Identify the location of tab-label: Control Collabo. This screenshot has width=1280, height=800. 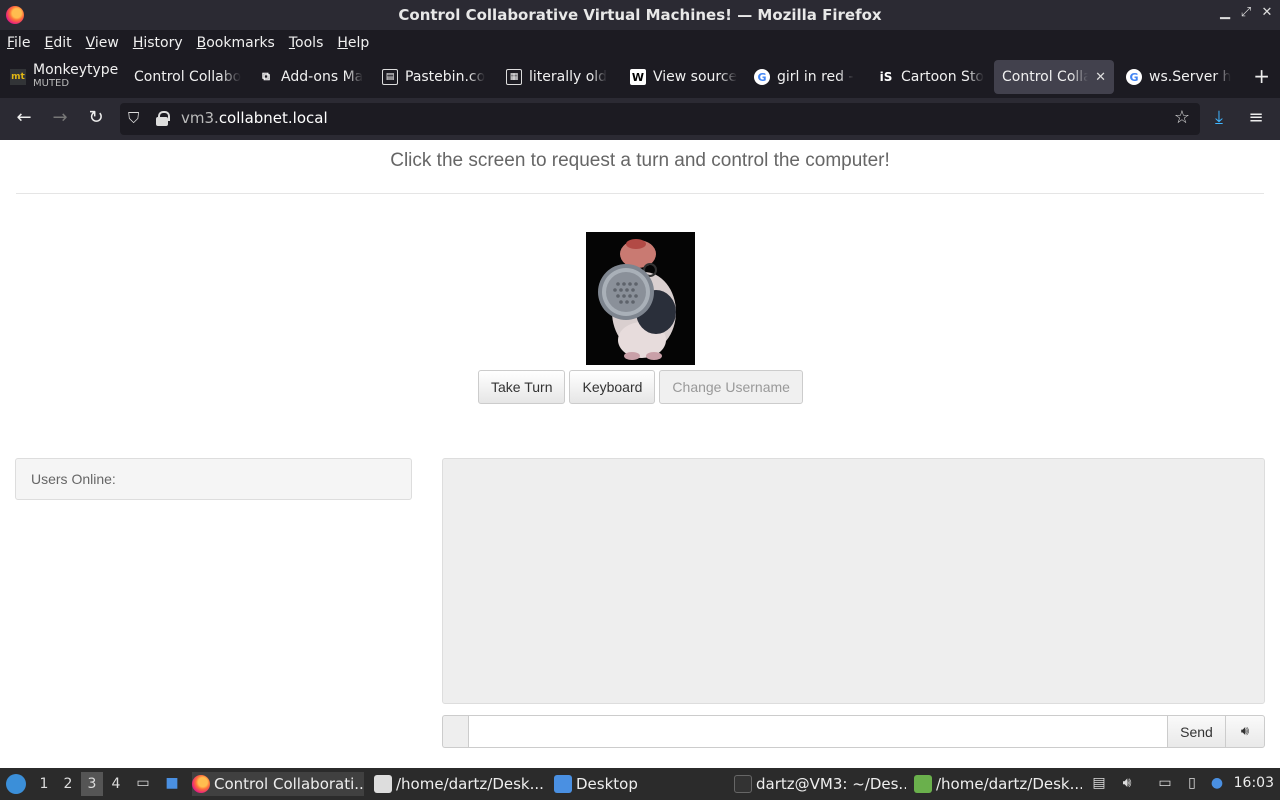
(188, 77).